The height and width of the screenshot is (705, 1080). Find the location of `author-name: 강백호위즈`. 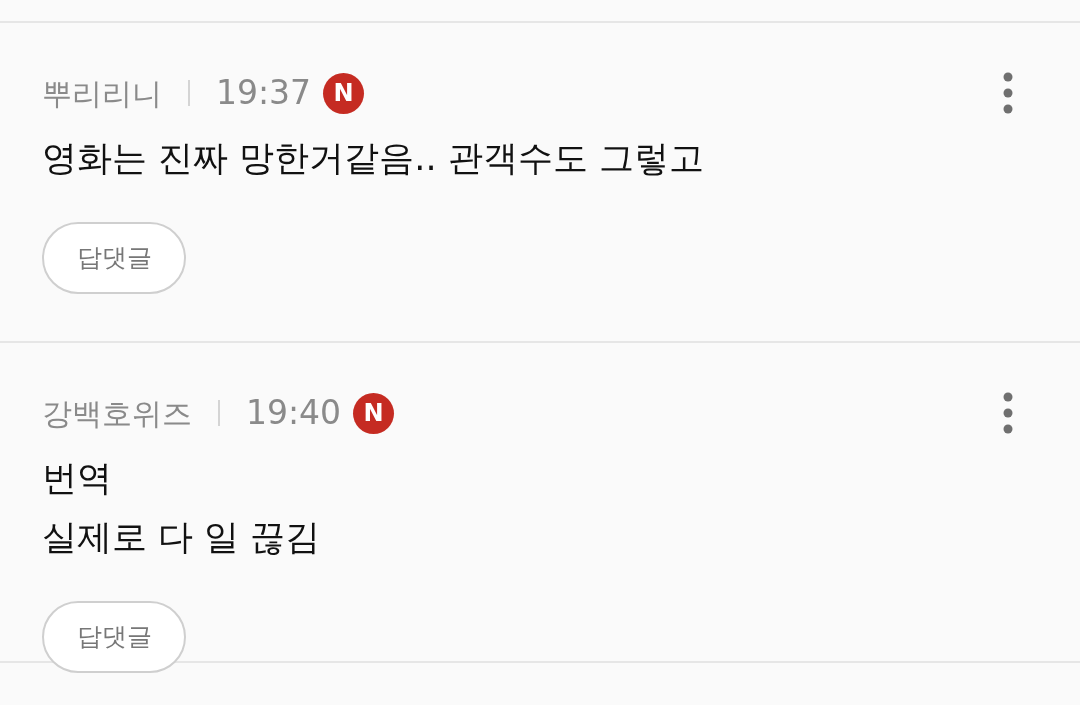

author-name: 강백호위즈 is located at coordinates (117, 413).